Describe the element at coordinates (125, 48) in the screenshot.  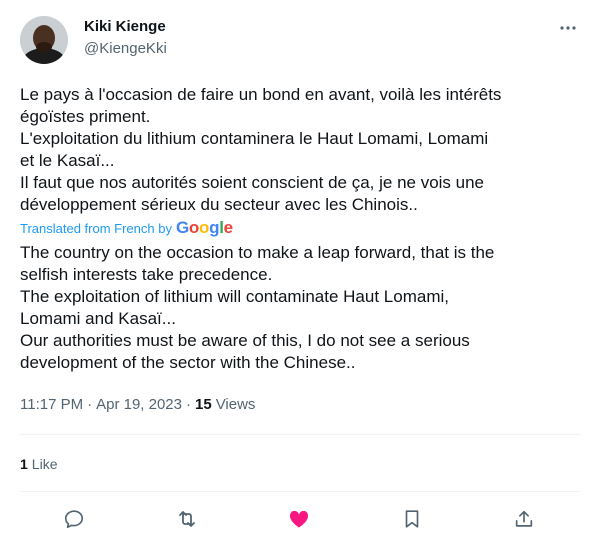
I see `author-handle: @KiengeKki` at that location.